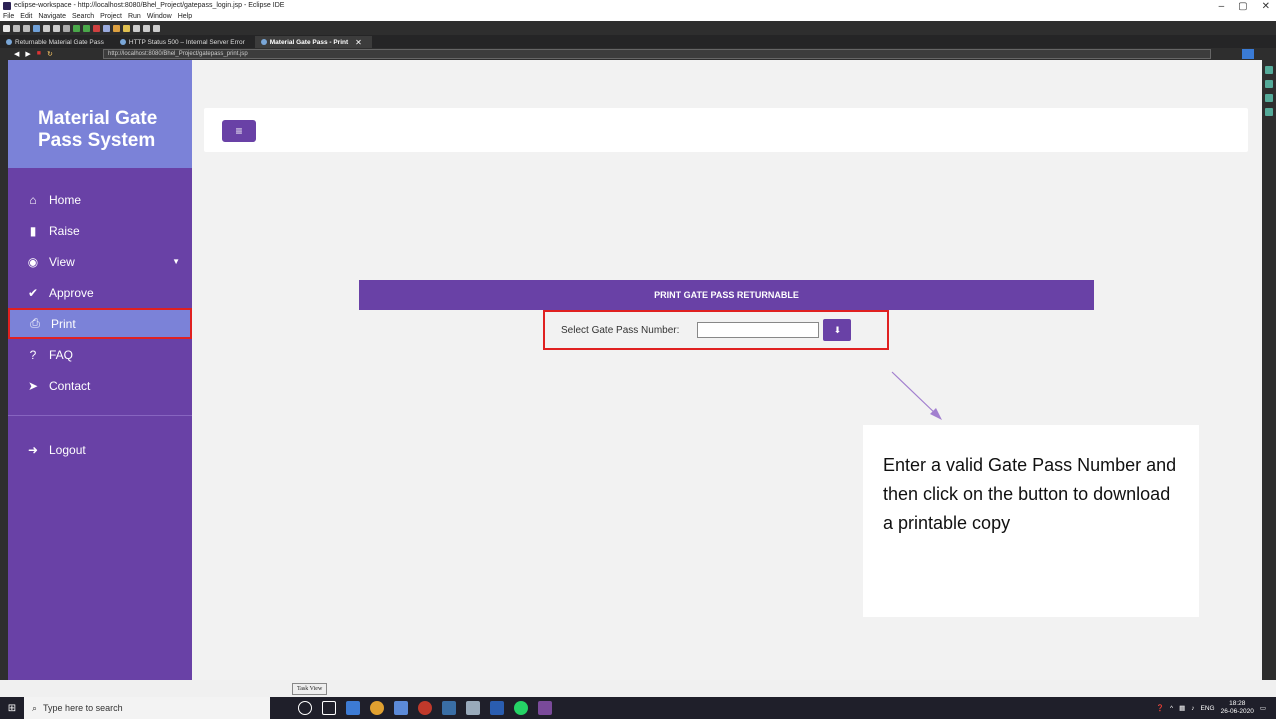  Describe the element at coordinates (100, 261) in the screenshot. I see `sidebar-item-view: ◉ View ▼` at that location.